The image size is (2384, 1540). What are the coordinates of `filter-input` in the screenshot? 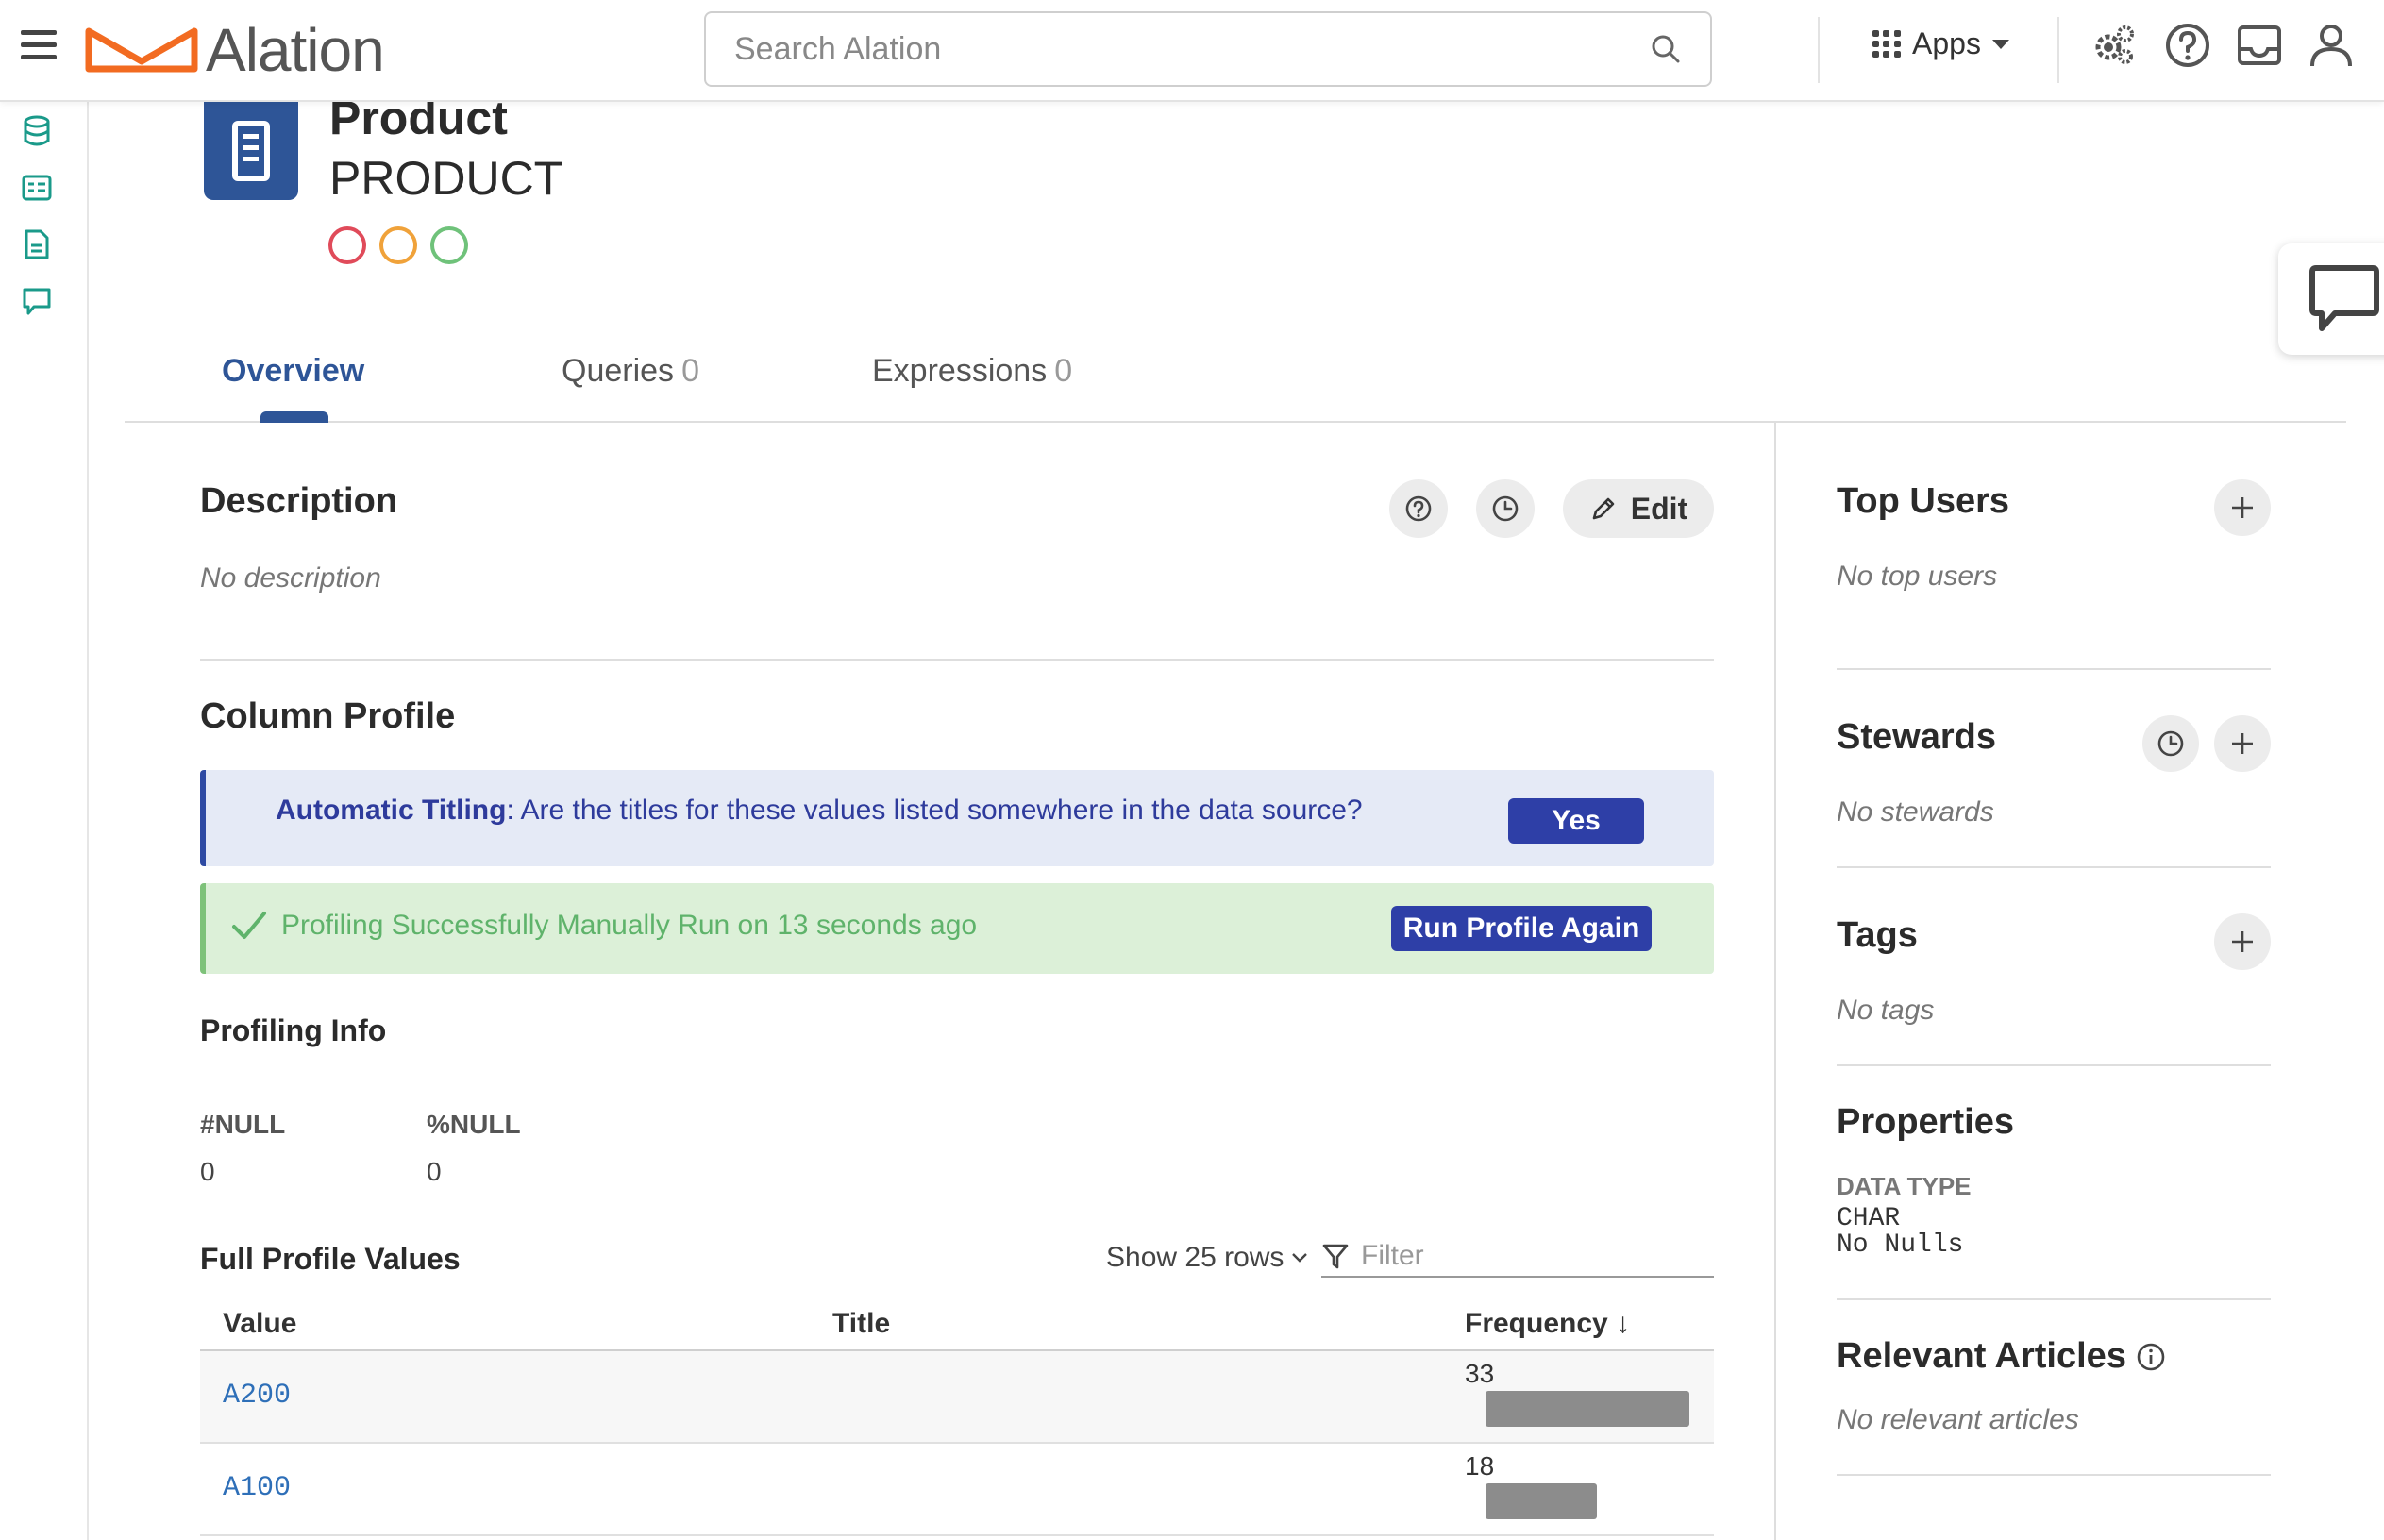 It's located at (1531, 1256).